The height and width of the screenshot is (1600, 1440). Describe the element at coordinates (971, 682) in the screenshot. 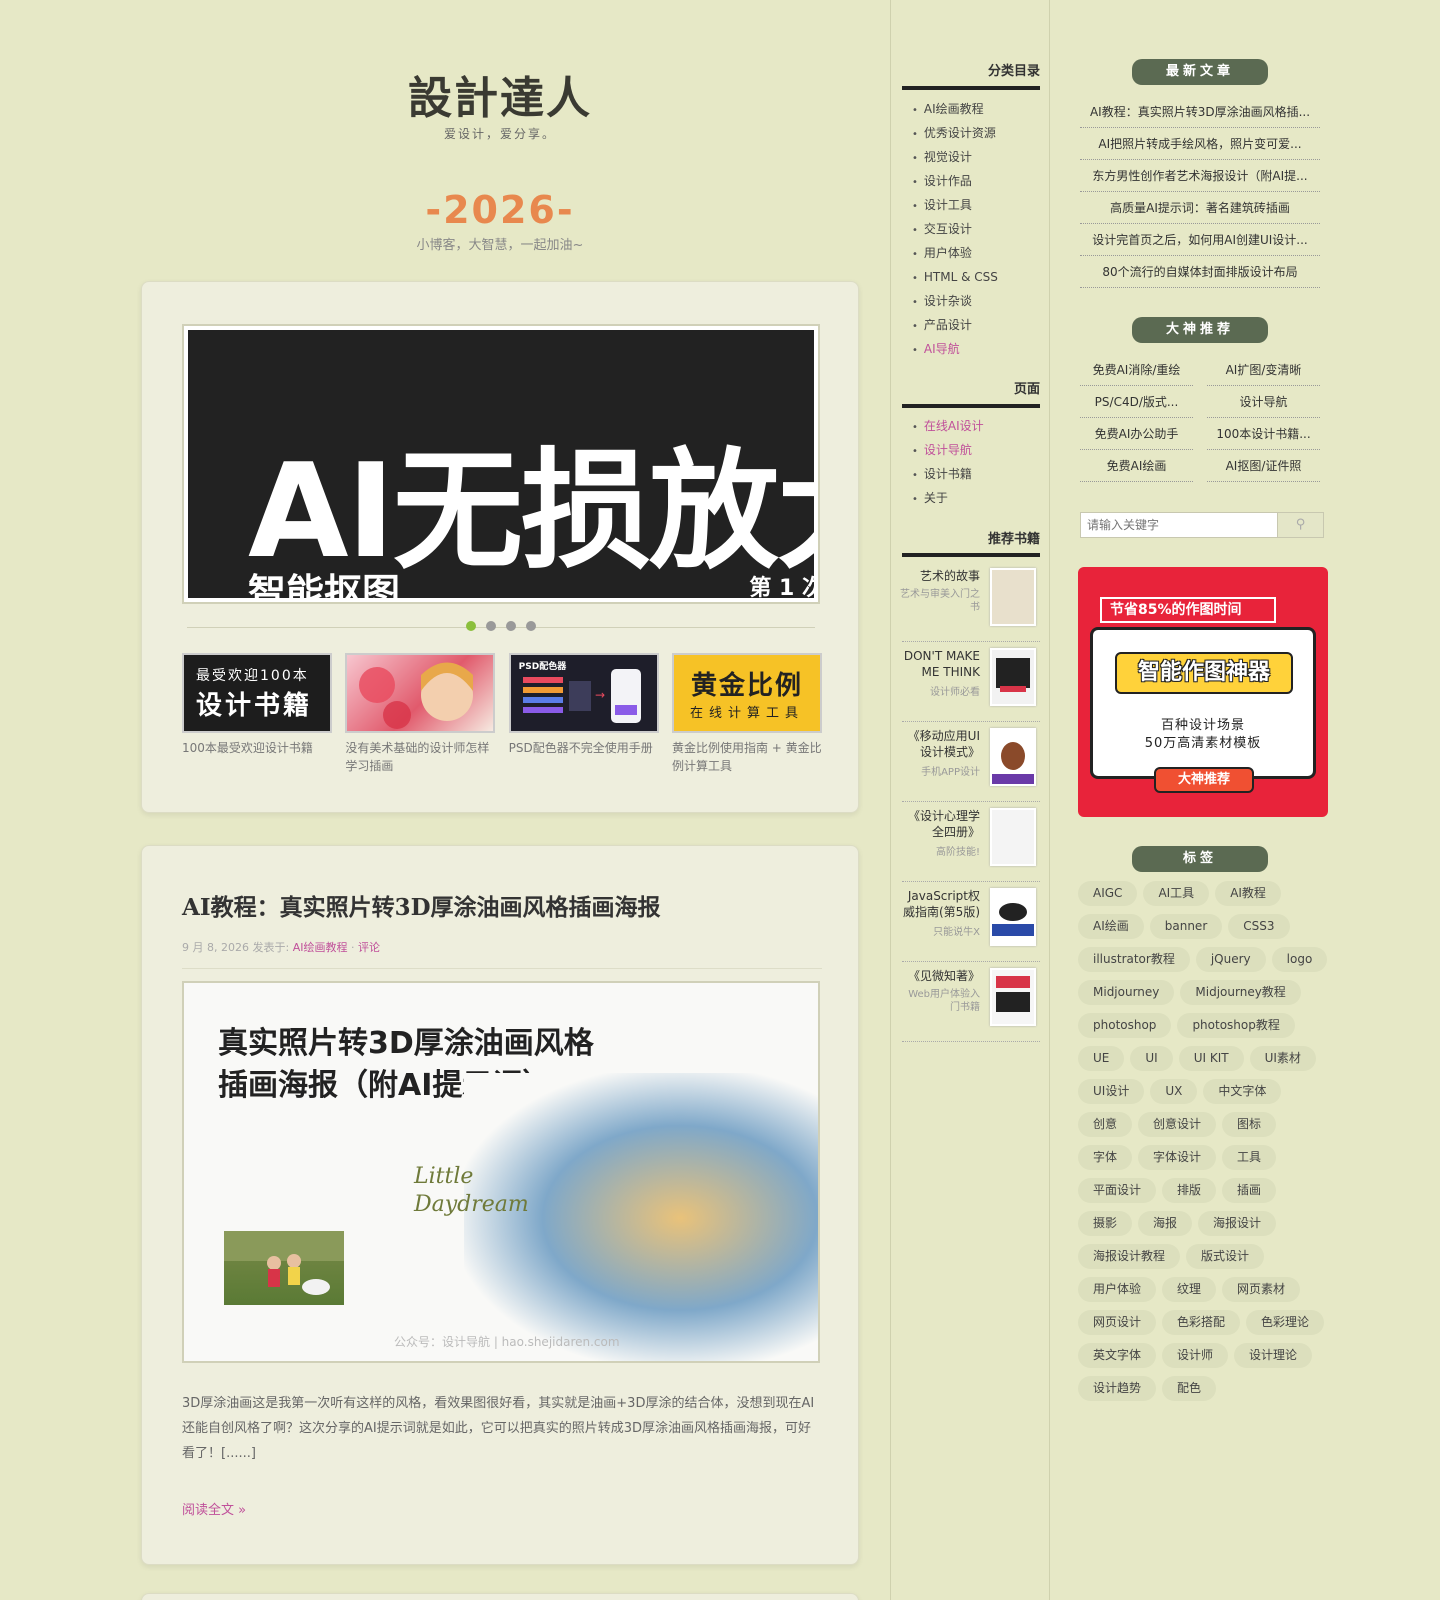

I see `book-item: DON'T MAKE ME THINK 设计师必看` at that location.